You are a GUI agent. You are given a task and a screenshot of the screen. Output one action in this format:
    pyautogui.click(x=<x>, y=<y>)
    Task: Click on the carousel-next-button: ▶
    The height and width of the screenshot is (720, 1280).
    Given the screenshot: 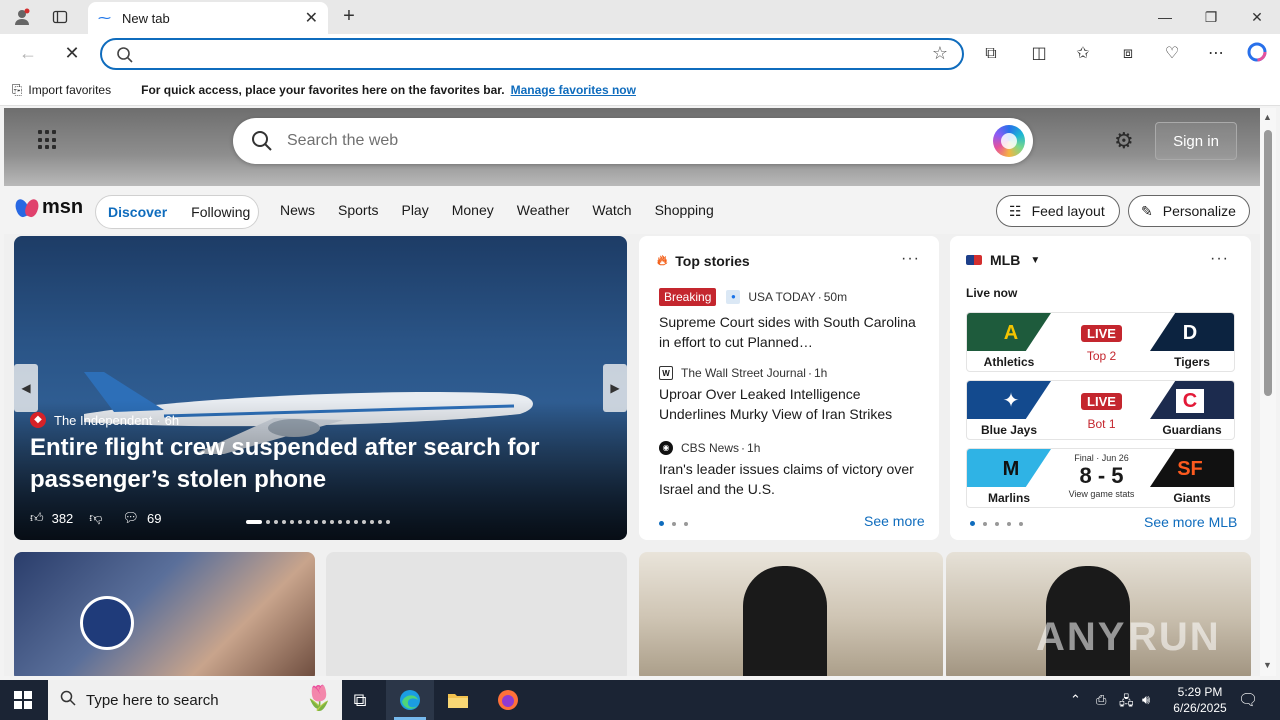 What is the action you would take?
    pyautogui.click(x=615, y=388)
    